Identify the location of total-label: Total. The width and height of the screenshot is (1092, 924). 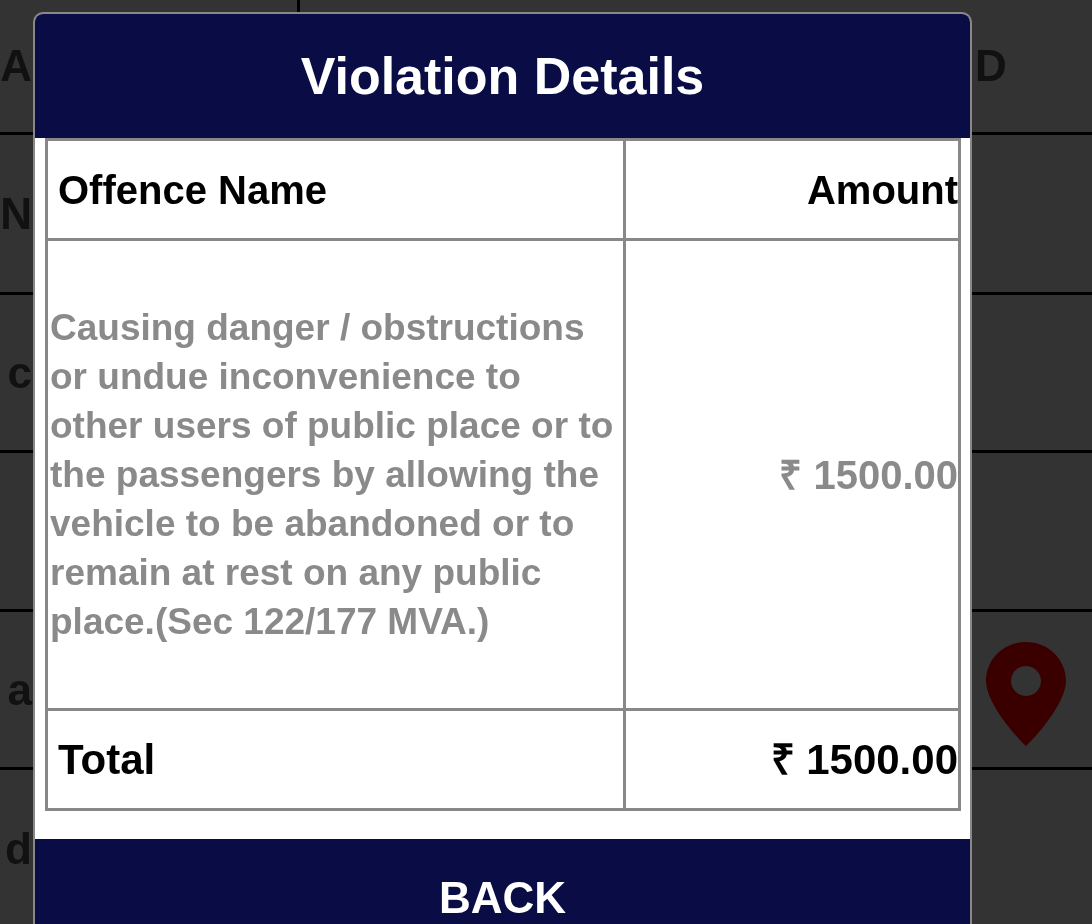
(335, 759).